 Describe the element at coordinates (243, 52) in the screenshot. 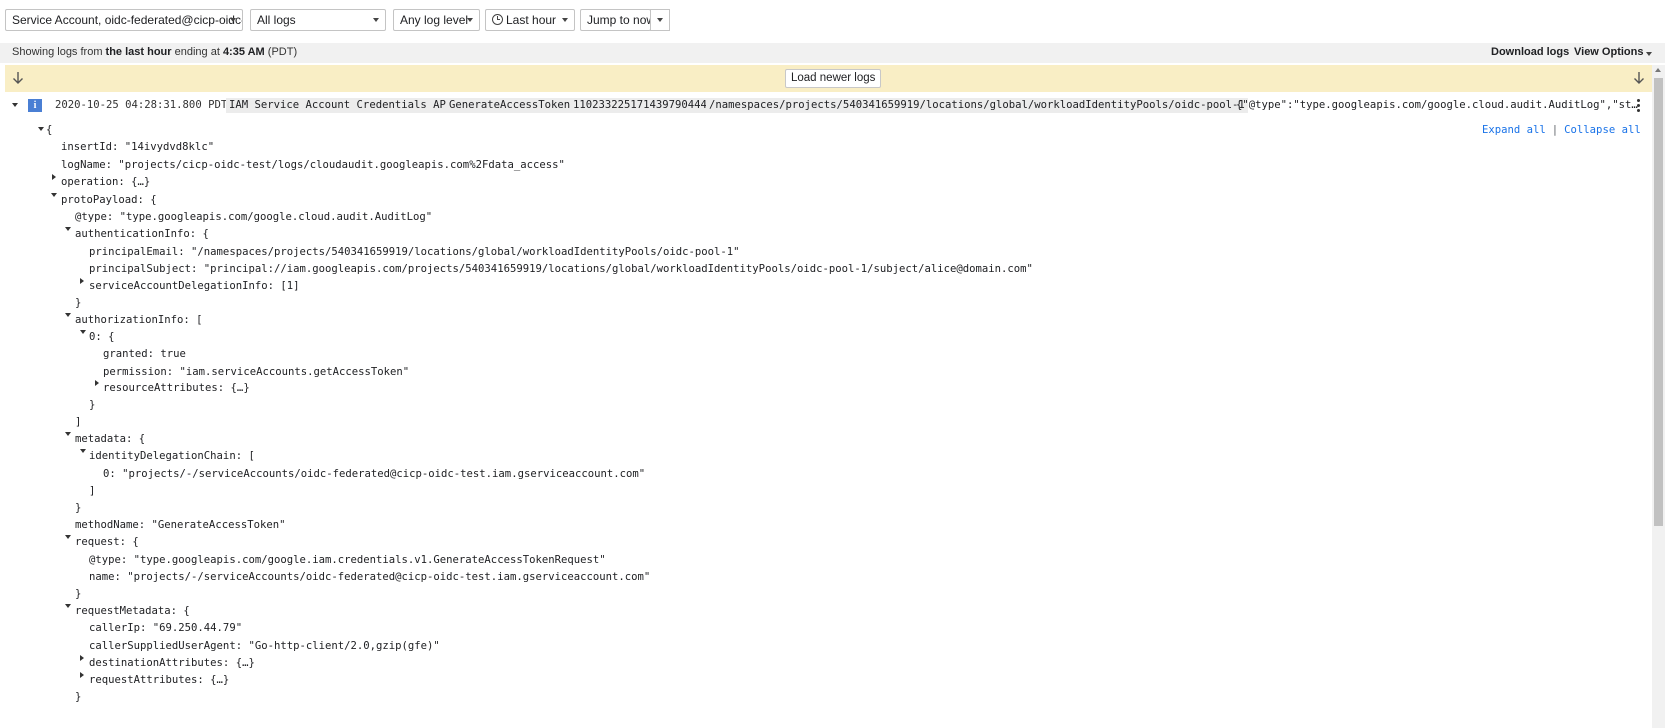

I see `status-time: 4:35 AM` at that location.